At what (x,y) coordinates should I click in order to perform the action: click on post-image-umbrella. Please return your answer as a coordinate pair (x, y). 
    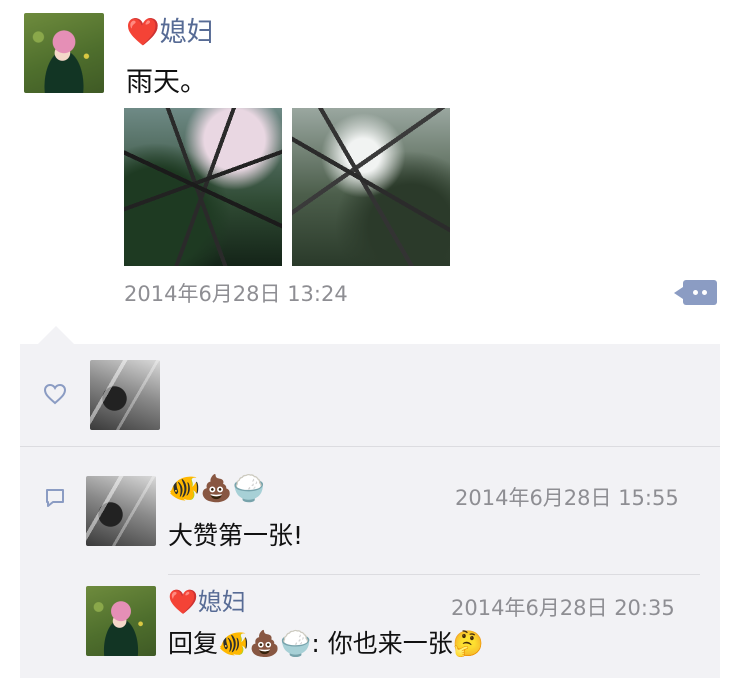
    Looking at the image, I should click on (203, 187).